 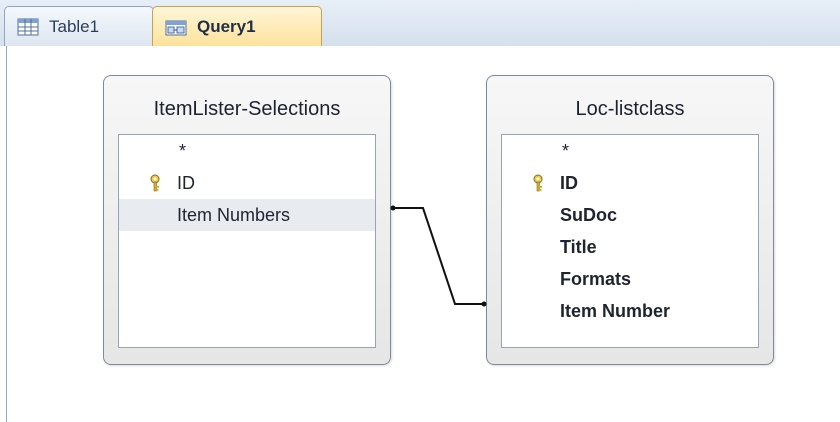 What do you see at coordinates (578, 246) in the screenshot?
I see `field-label: Title` at bounding box center [578, 246].